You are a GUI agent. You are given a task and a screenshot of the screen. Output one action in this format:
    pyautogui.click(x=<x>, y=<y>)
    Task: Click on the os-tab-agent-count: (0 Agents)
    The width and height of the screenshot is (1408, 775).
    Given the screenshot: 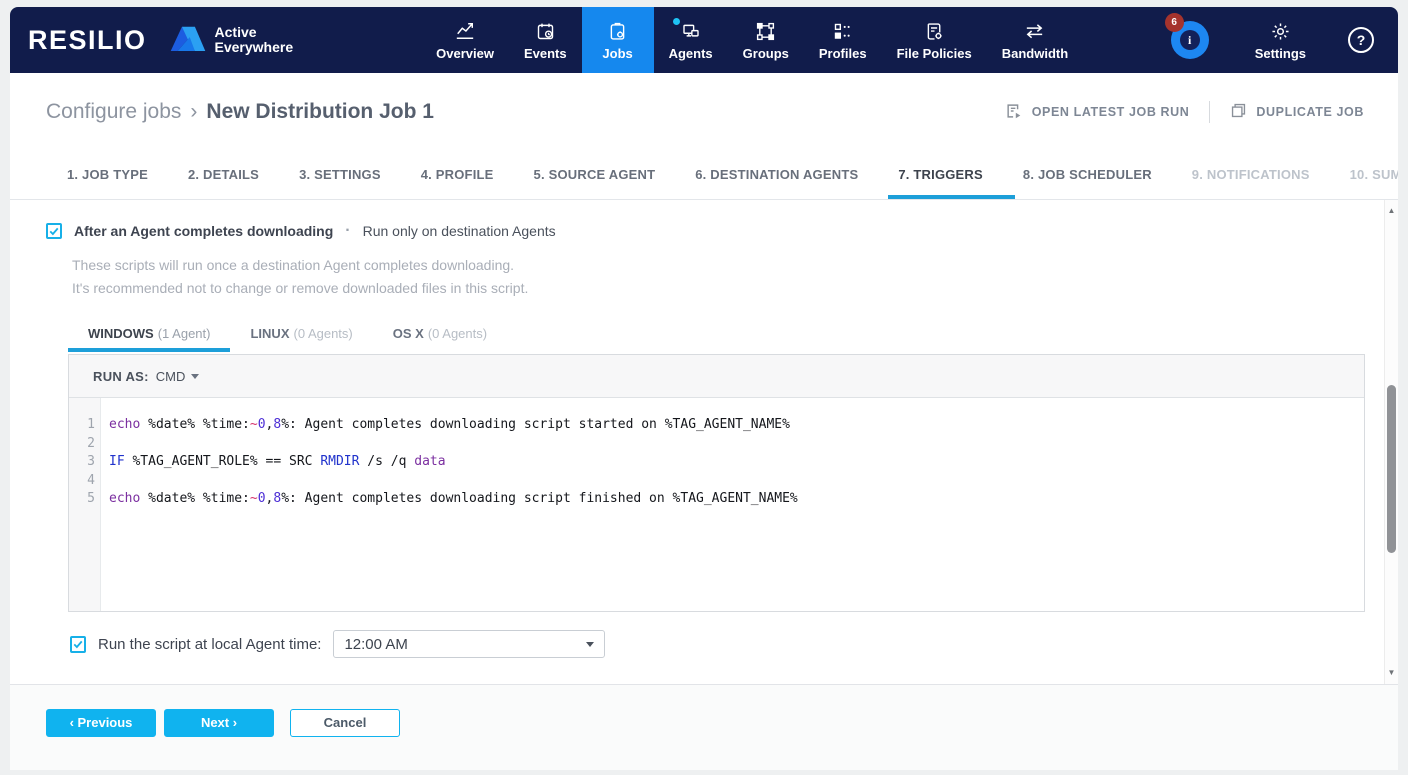 What is the action you would take?
    pyautogui.click(x=323, y=333)
    